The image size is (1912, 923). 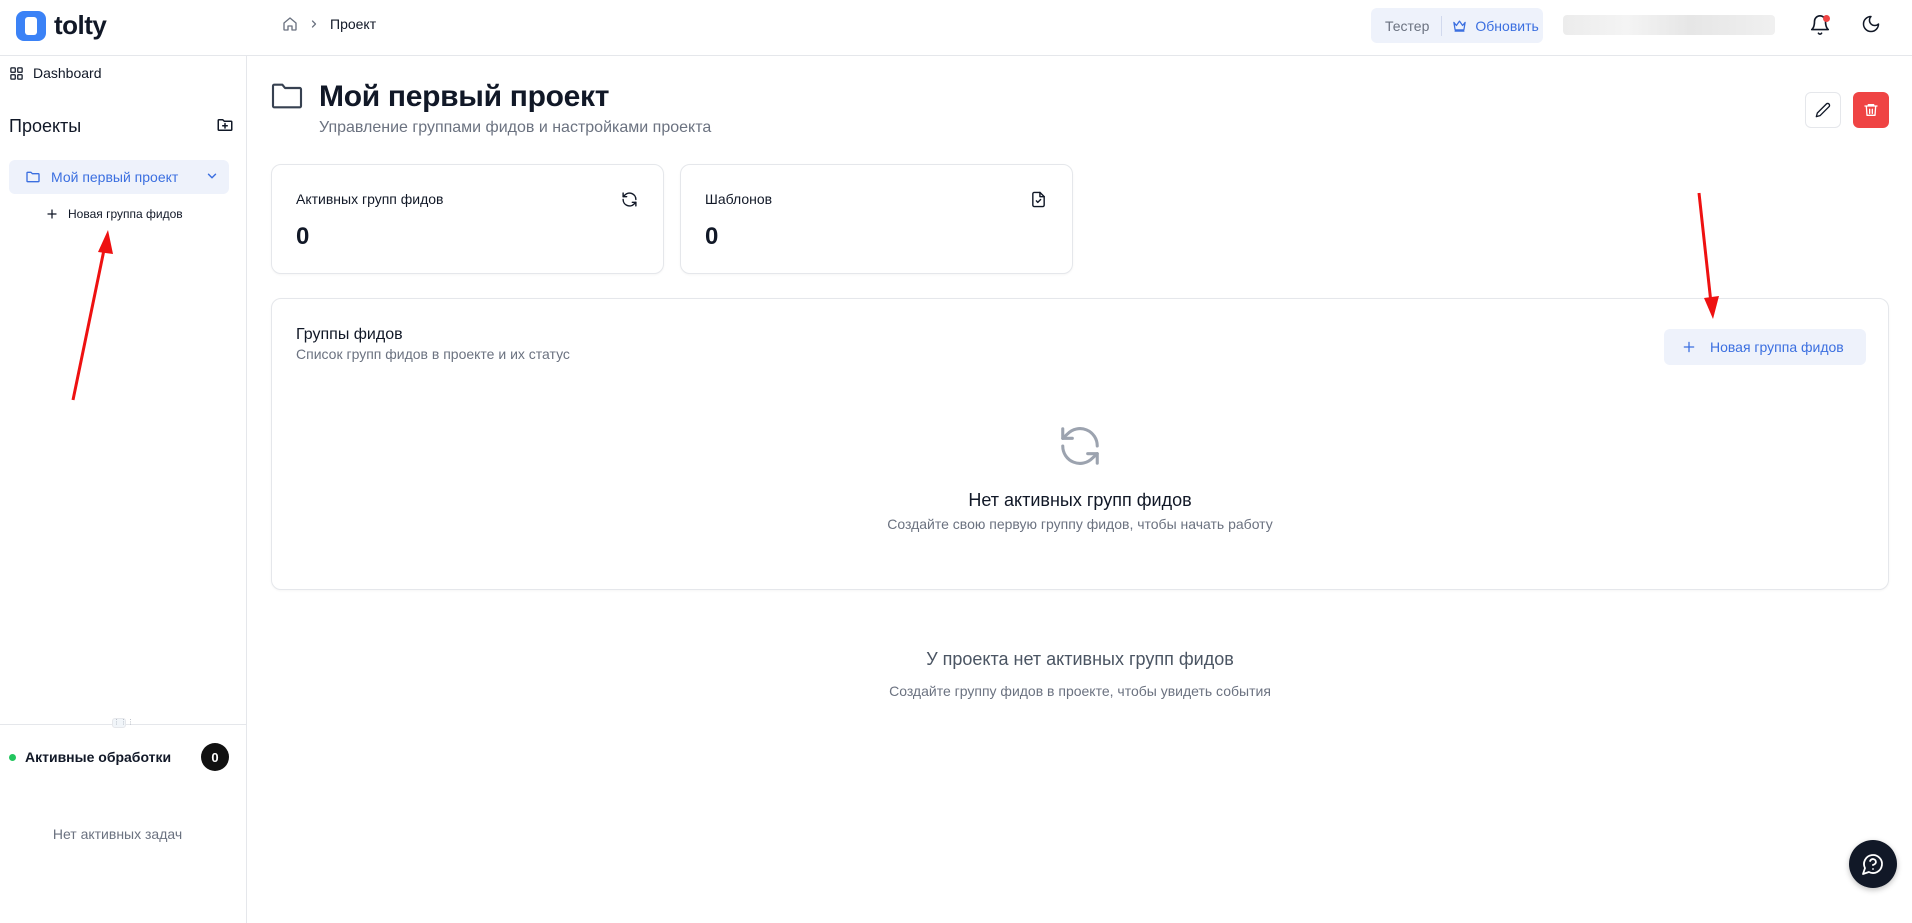 I want to click on splitter-grip-icon: ⋮⋮⋮, so click(x=123, y=723).